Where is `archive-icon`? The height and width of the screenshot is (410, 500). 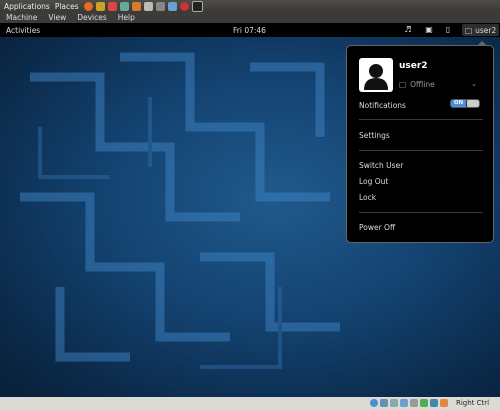
archive-icon is located at coordinates (160, 6).